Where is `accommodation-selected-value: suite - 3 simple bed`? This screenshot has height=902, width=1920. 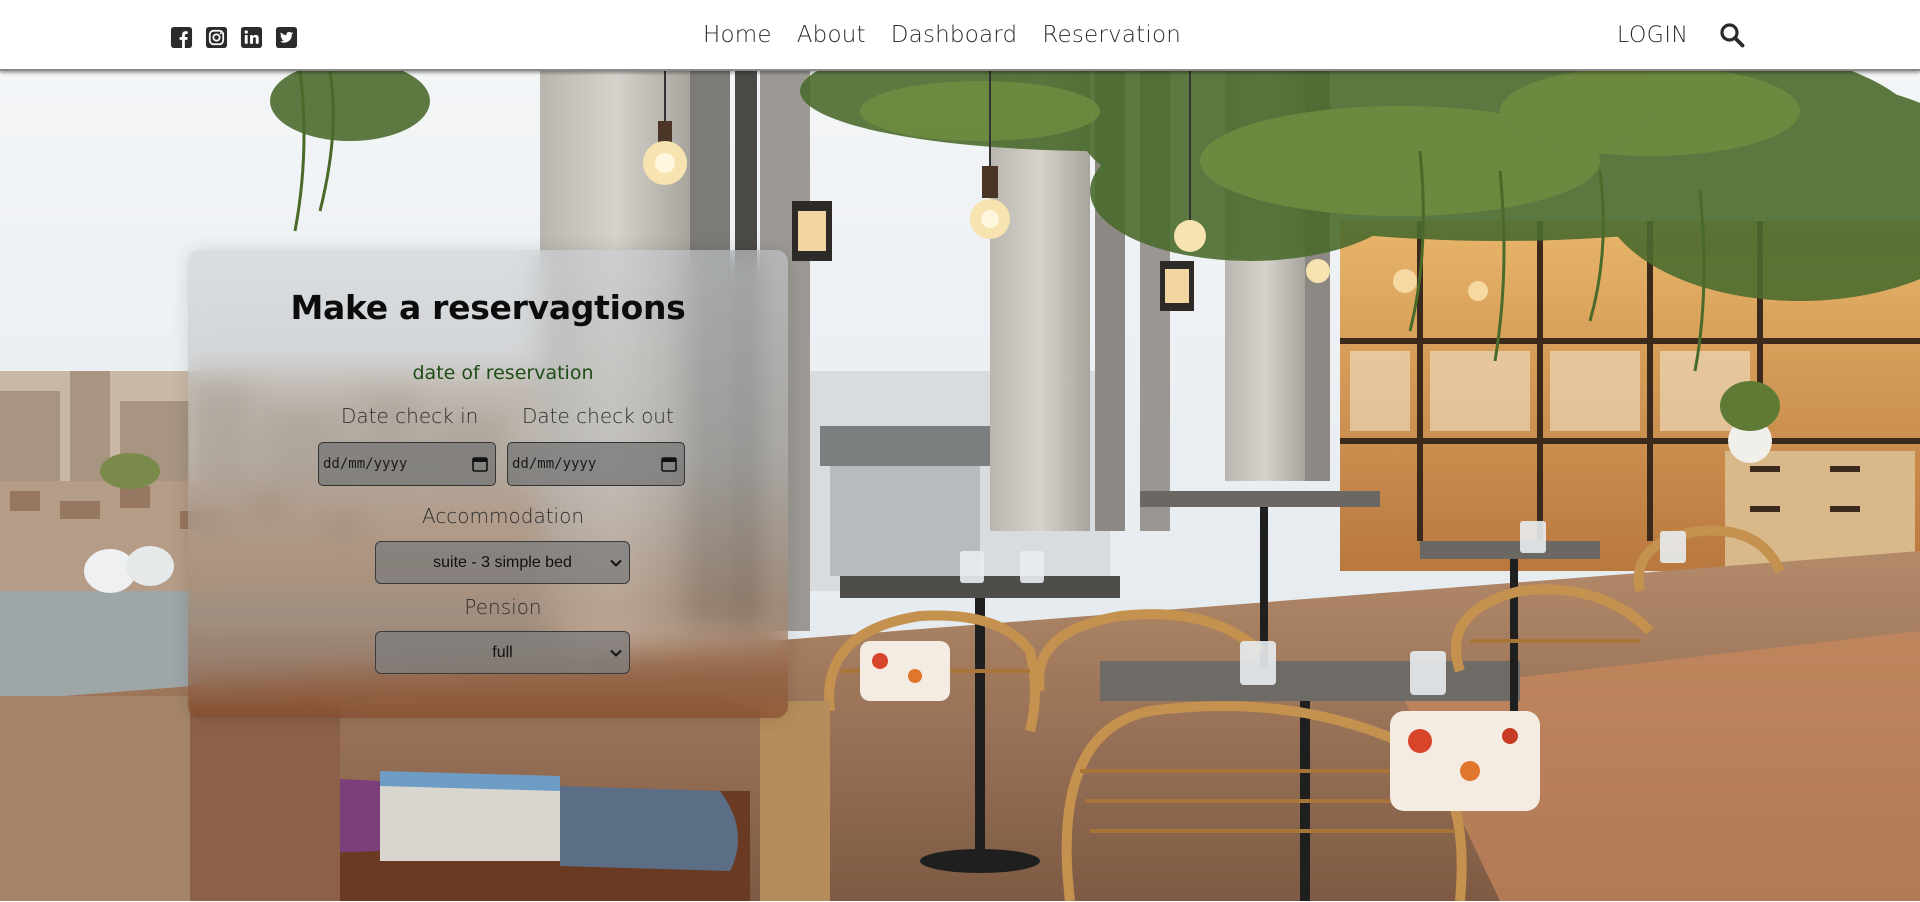 accommodation-selected-value: suite - 3 simple bed is located at coordinates (502, 562).